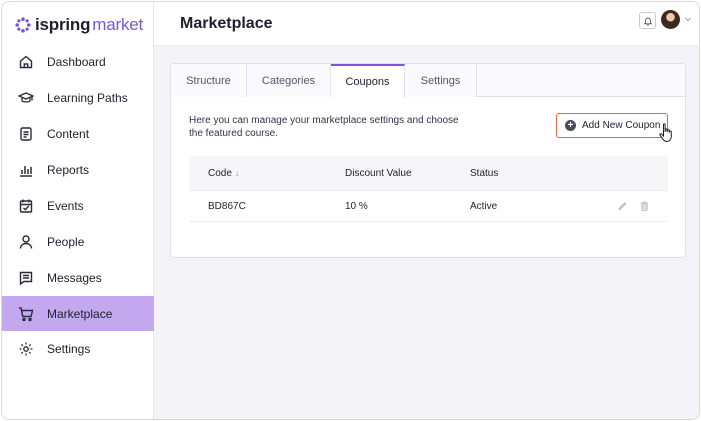 The width and height of the screenshot is (701, 421). Describe the element at coordinates (23, 25) in the screenshot. I see `logo-flower-icon` at that location.